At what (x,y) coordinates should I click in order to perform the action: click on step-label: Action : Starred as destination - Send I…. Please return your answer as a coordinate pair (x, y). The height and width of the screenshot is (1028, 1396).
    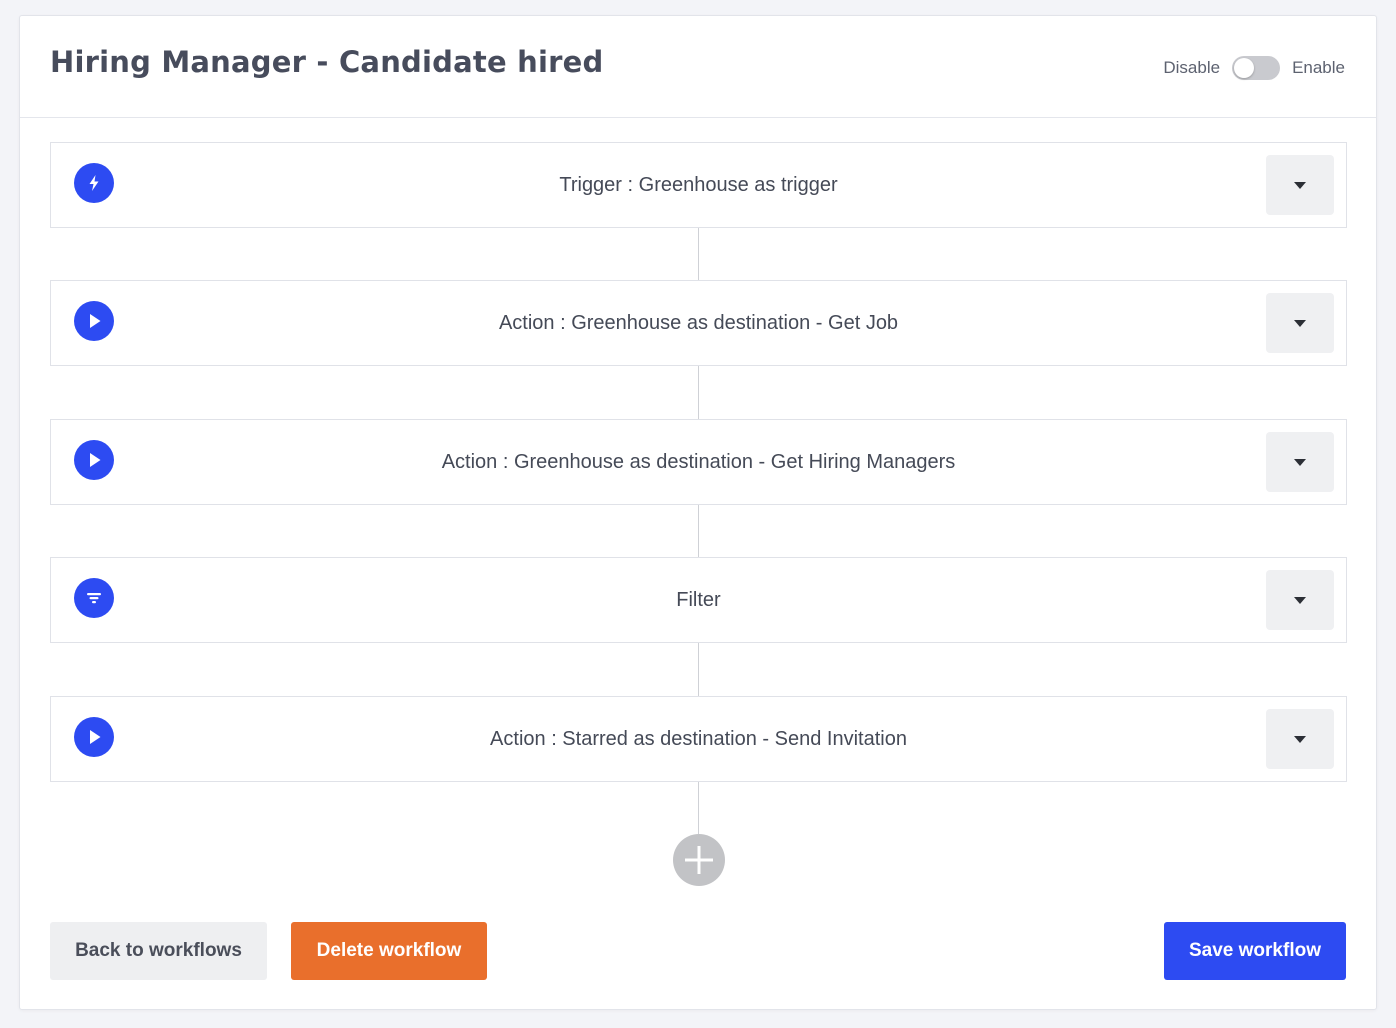
    Looking at the image, I should click on (698, 738).